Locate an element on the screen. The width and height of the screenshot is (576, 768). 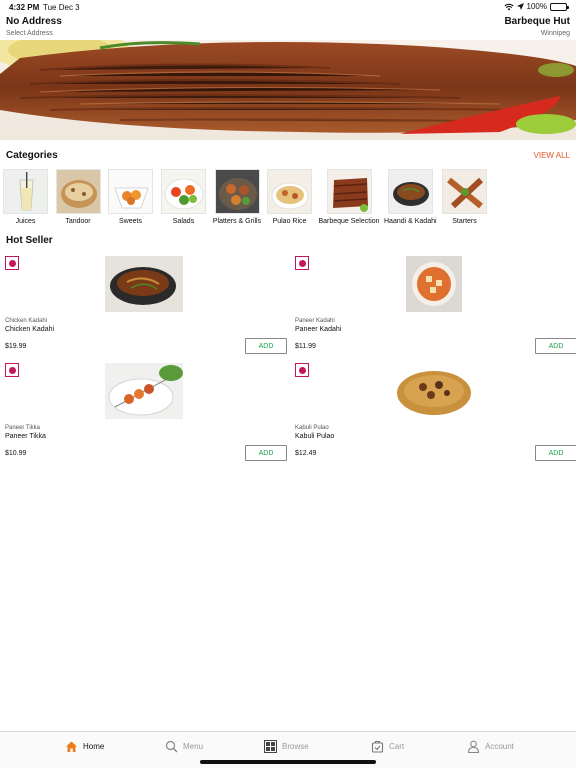
status-bar: 4:32 PM Tue Dec 3 100% is located at coordinates (288, 7).